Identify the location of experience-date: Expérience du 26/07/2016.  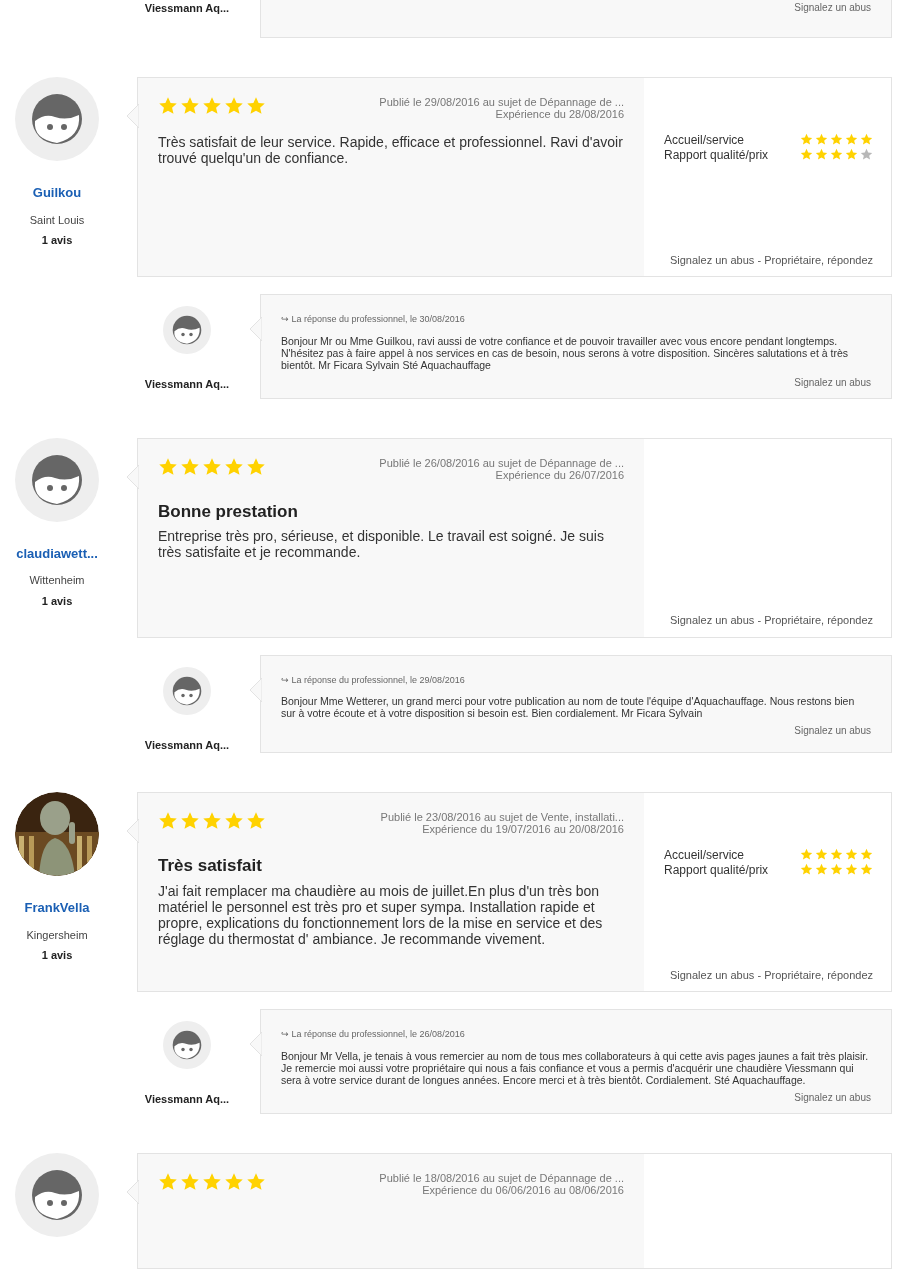
(559, 474).